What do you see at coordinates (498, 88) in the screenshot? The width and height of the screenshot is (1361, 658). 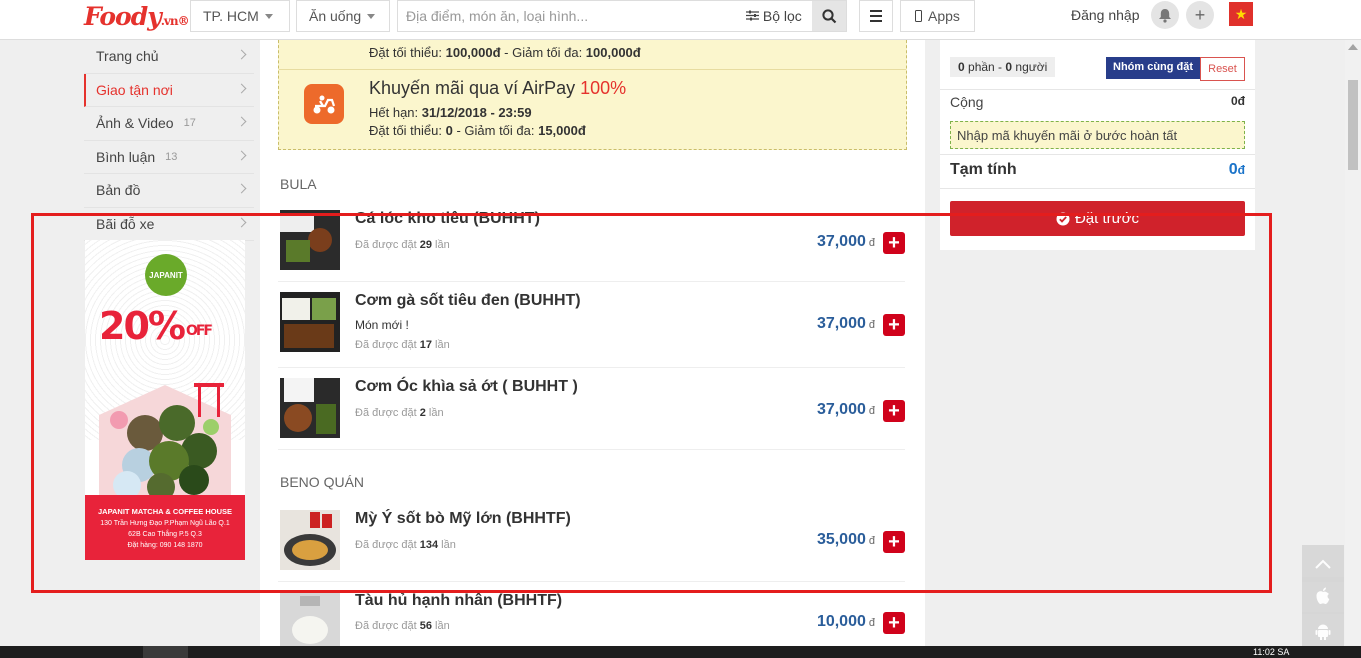 I see `airpay-promo-title: Khuyến mãi qua ví AirPay 100%` at bounding box center [498, 88].